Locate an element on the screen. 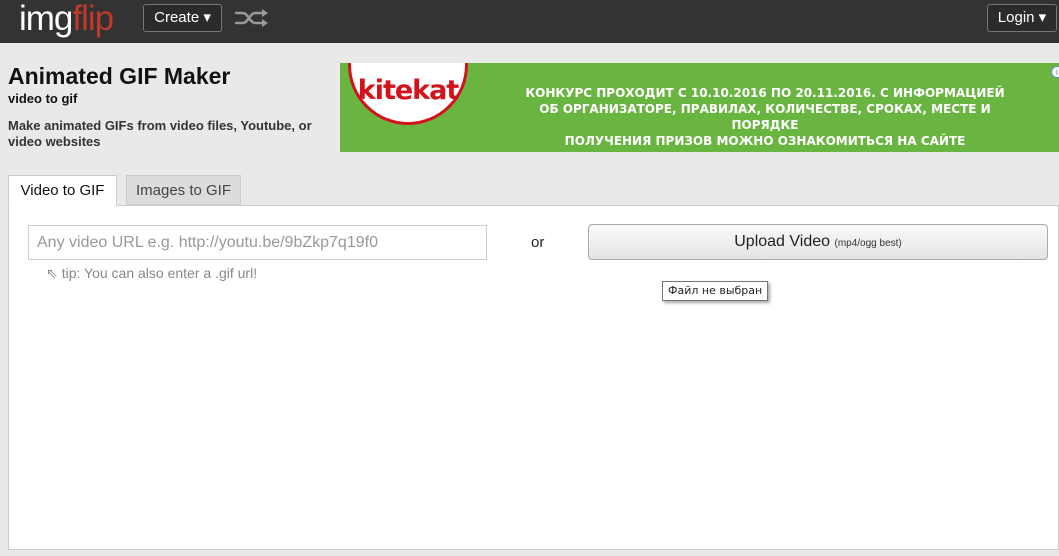 This screenshot has width=1059, height=556. video-url-input is located at coordinates (257, 242).